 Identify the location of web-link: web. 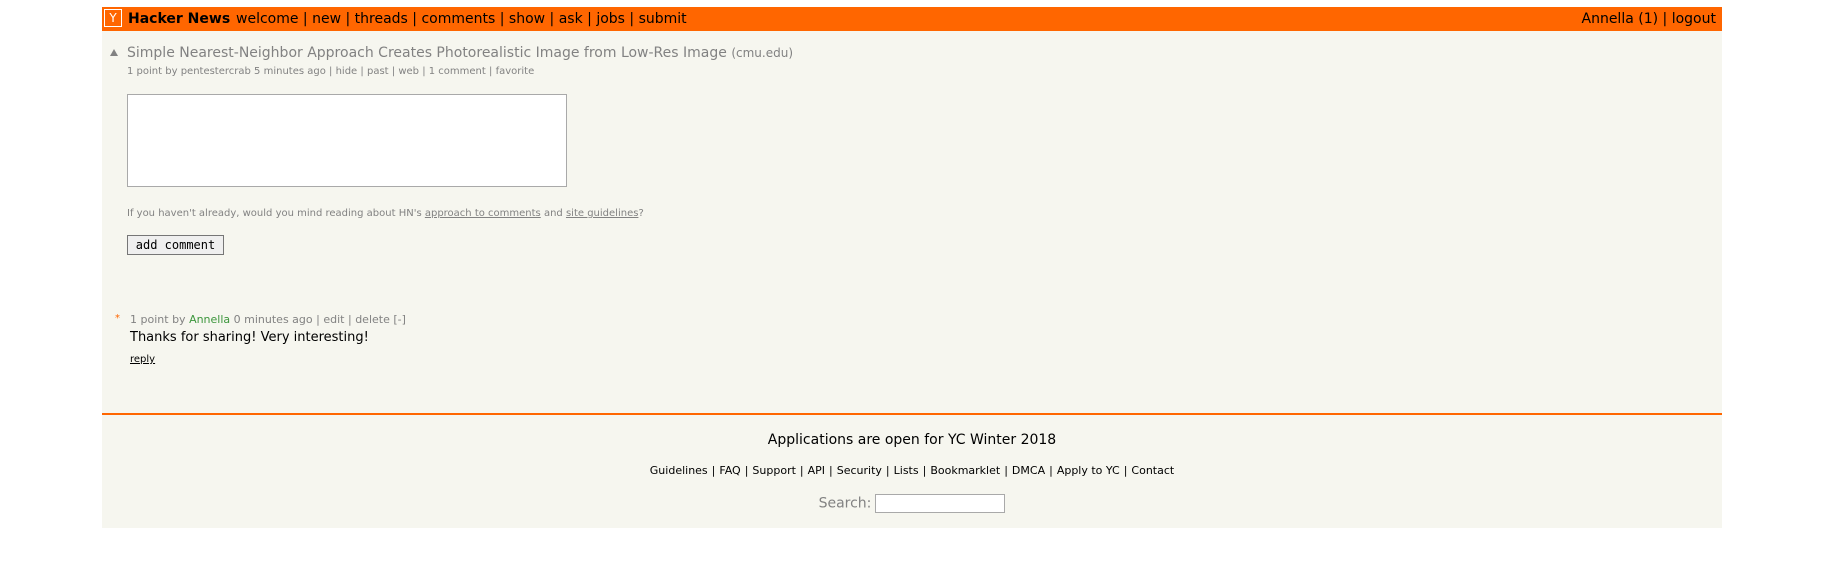
(408, 71).